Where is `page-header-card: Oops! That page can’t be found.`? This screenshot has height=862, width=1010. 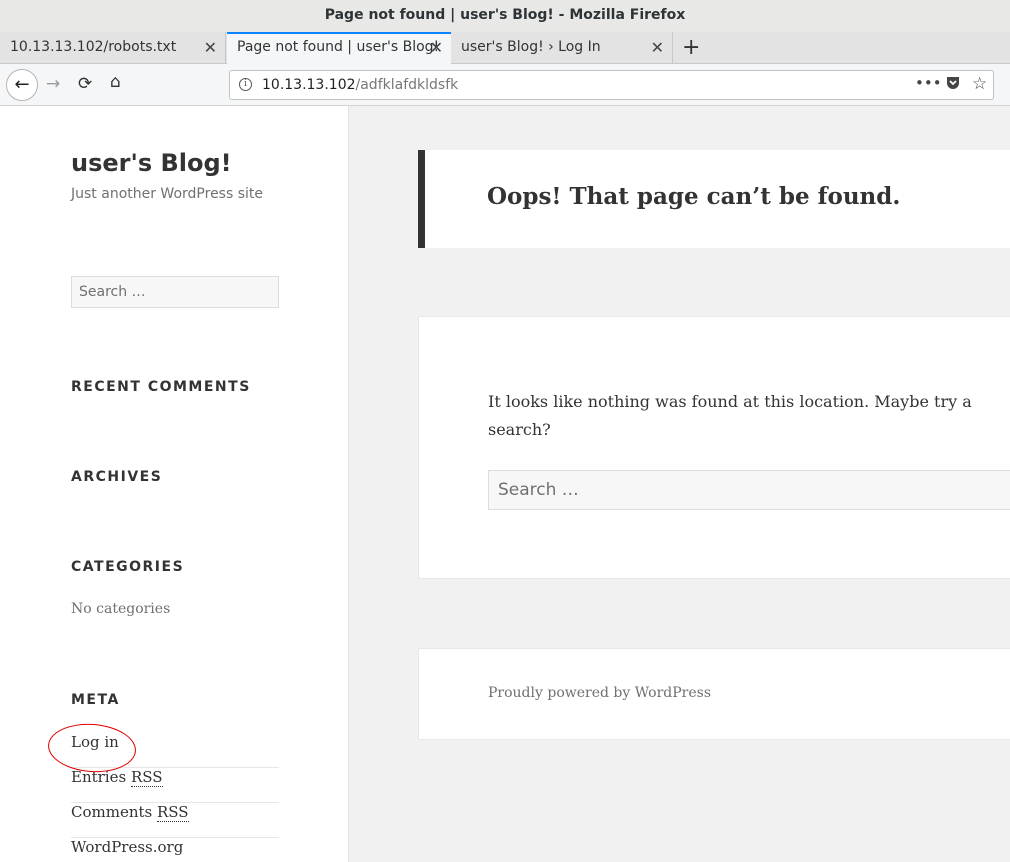 page-header-card: Oops! That page can’t be found. is located at coordinates (714, 199).